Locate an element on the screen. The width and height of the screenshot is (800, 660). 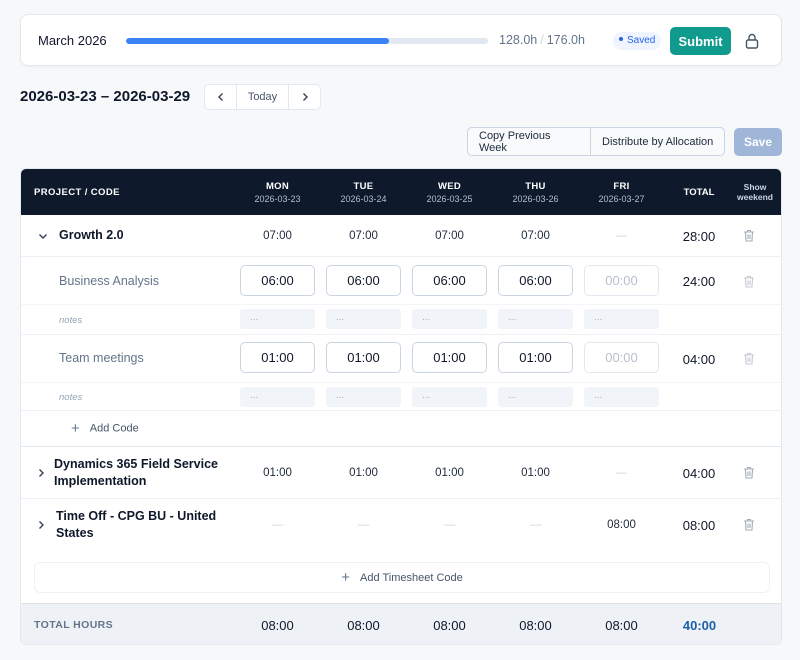
code-total: 04:00 is located at coordinates (699, 359).